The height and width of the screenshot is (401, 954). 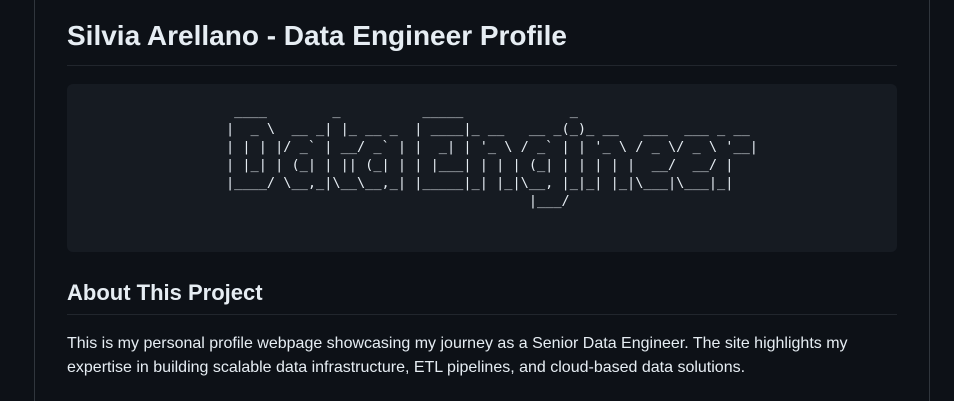 I want to click on about-heading: About This Project, so click(x=482, y=296).